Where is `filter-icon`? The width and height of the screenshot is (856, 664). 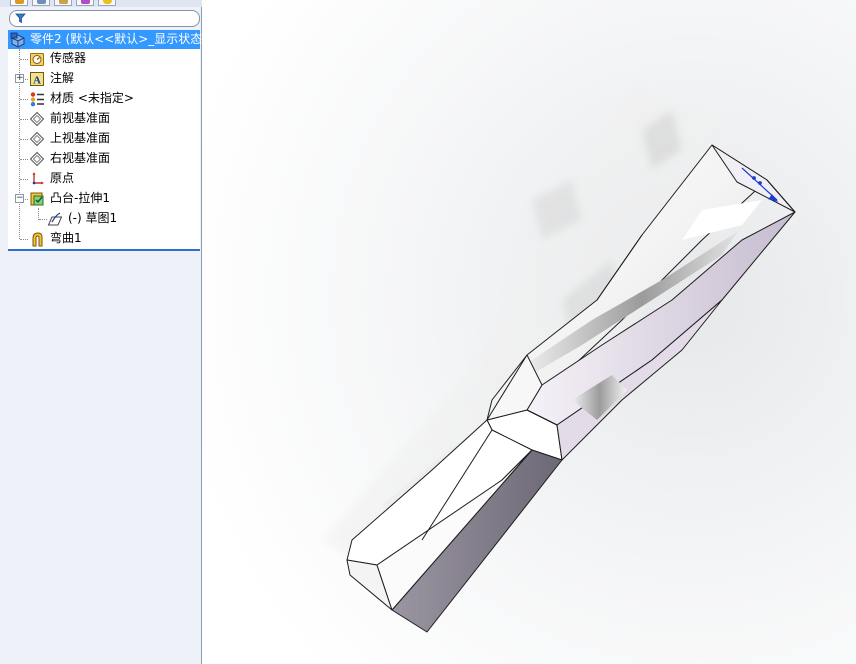 filter-icon is located at coordinates (20, 18).